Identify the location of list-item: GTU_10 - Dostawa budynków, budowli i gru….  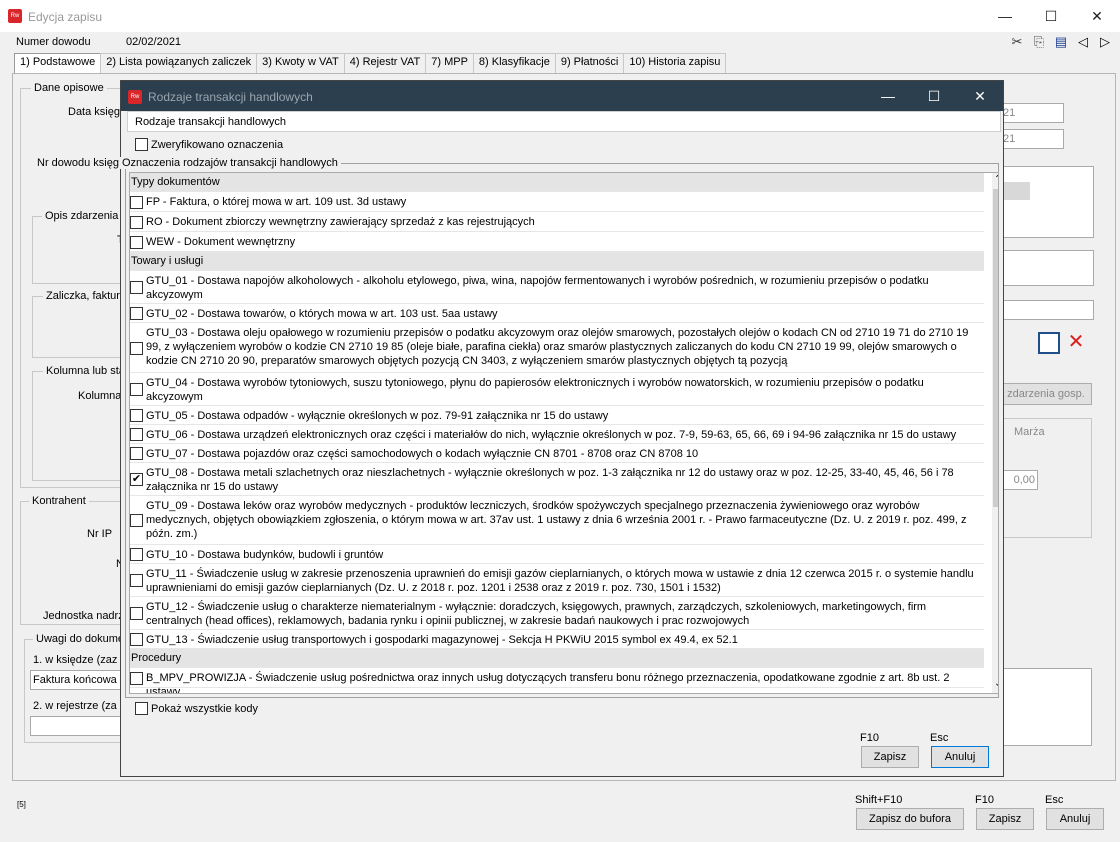
(557, 554).